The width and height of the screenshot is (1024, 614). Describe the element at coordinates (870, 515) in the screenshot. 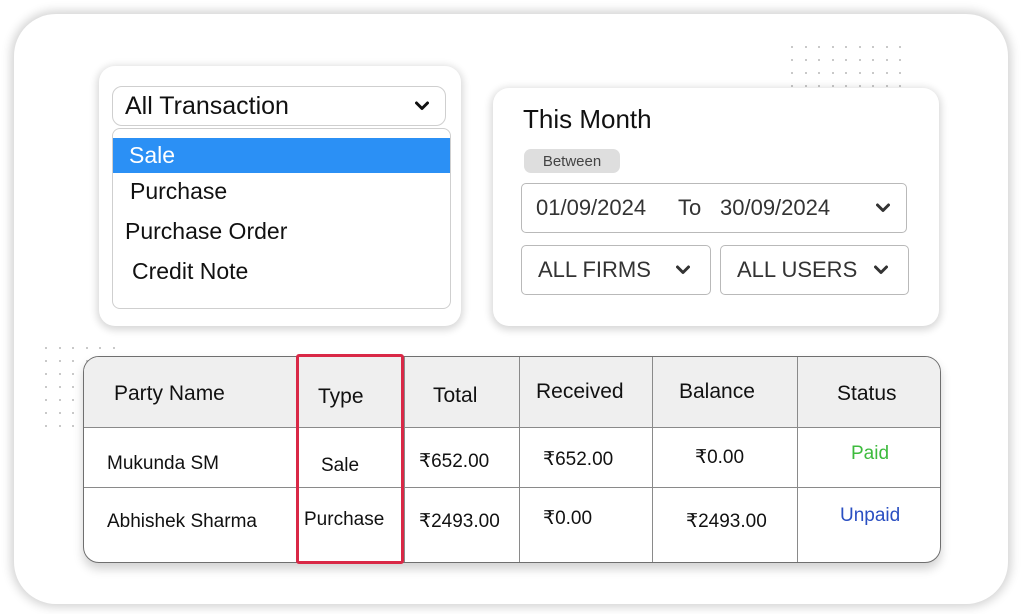

I see `status-badge: Unpaid` at that location.